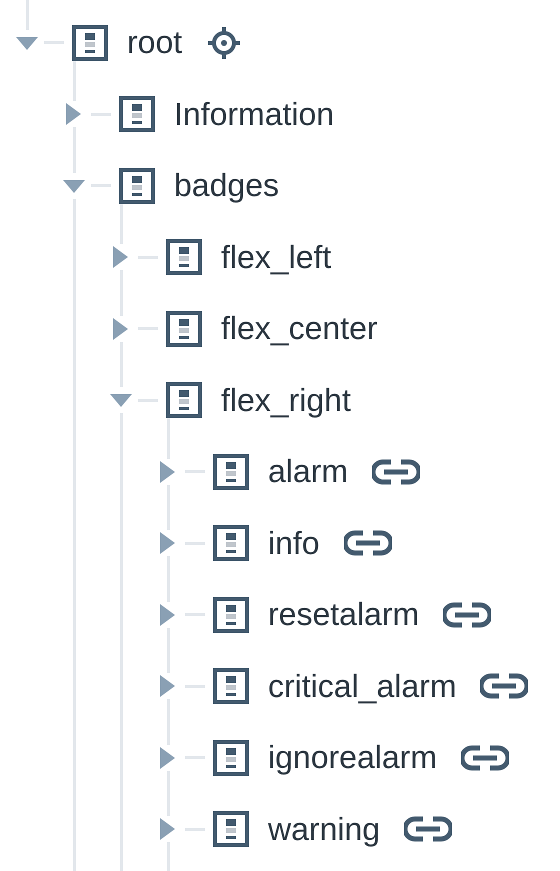 This screenshot has width=560, height=871. Describe the element at coordinates (324, 829) in the screenshot. I see `node-label: warning` at that location.